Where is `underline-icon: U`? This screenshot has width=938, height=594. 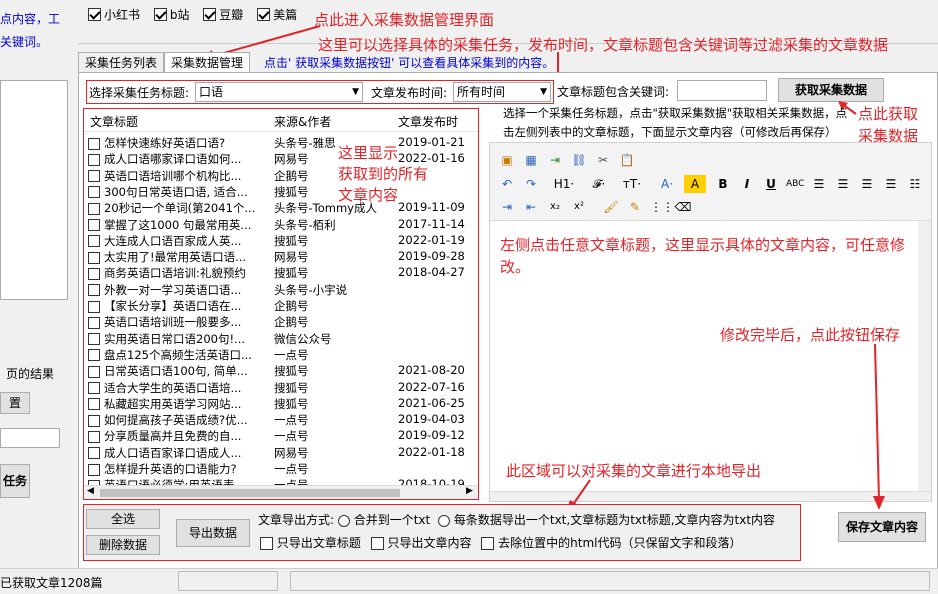
underline-icon: U is located at coordinates (771, 184).